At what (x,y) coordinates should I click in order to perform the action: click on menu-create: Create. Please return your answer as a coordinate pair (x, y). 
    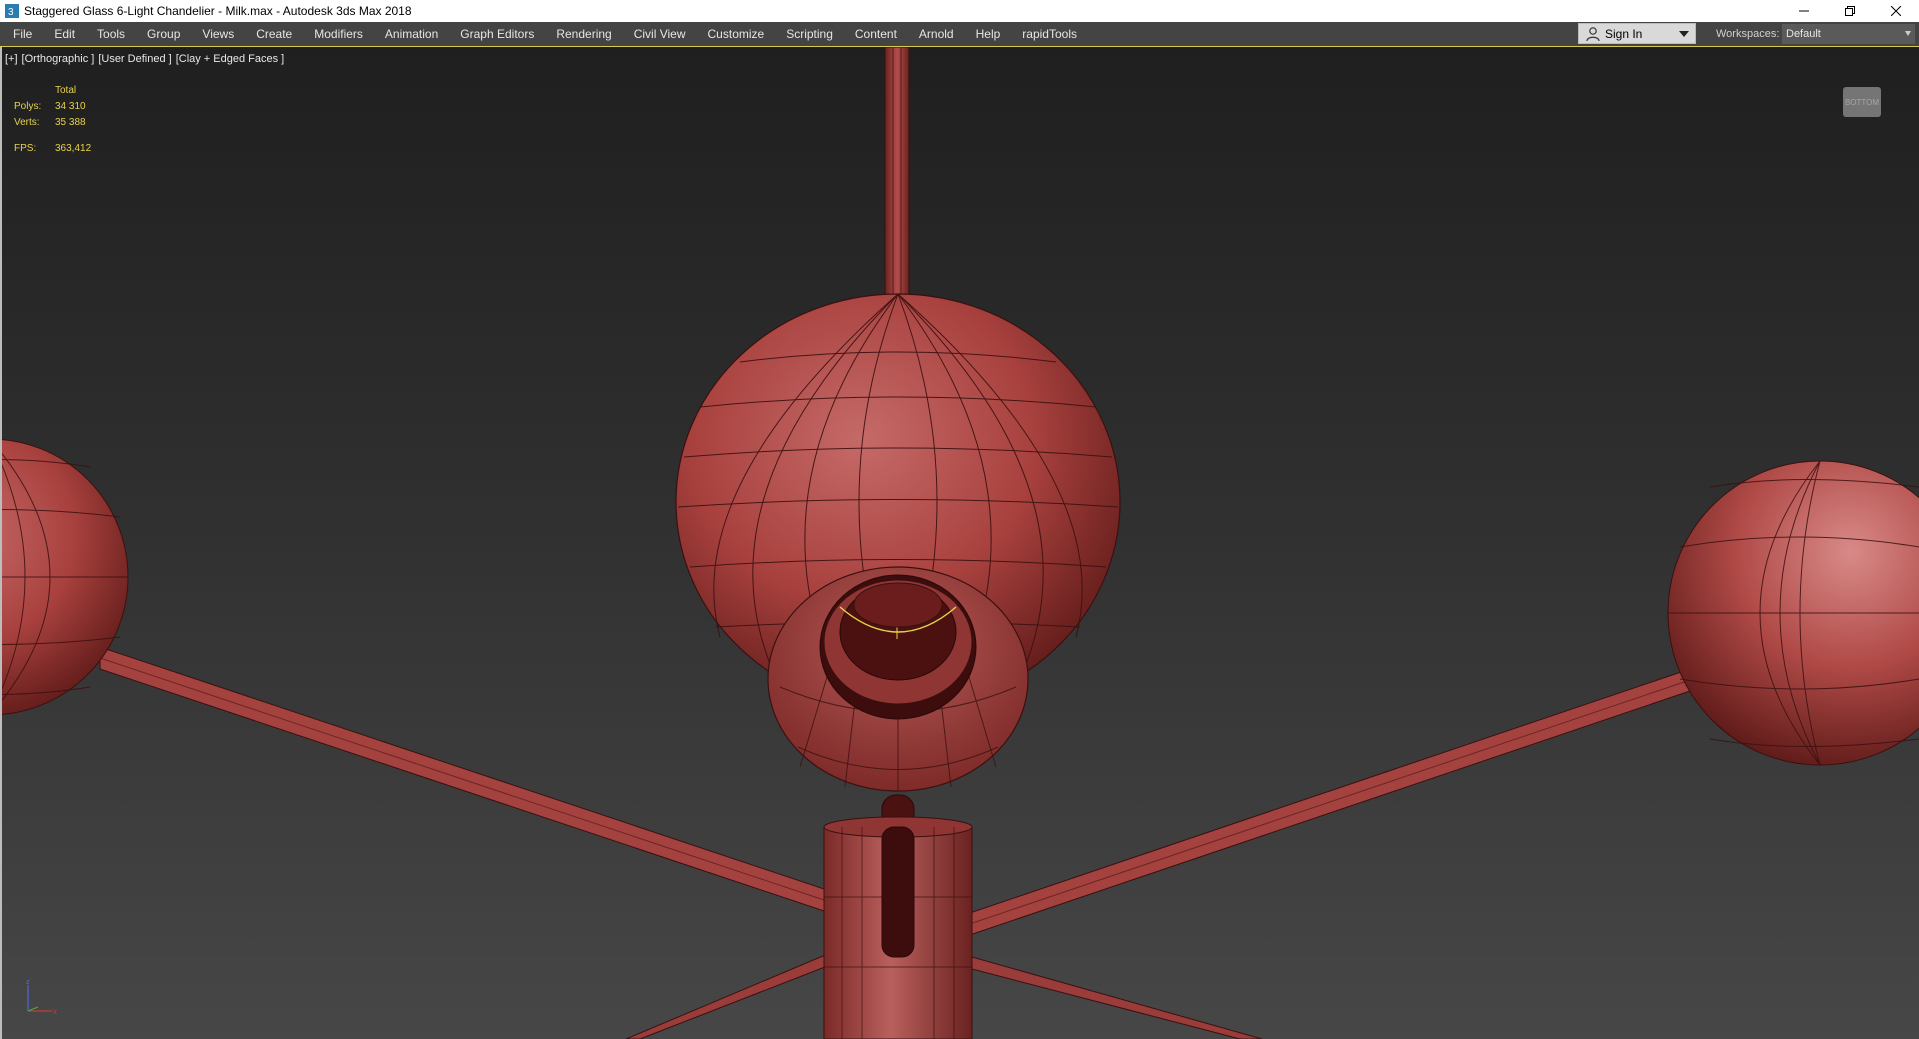
    Looking at the image, I should click on (274, 34).